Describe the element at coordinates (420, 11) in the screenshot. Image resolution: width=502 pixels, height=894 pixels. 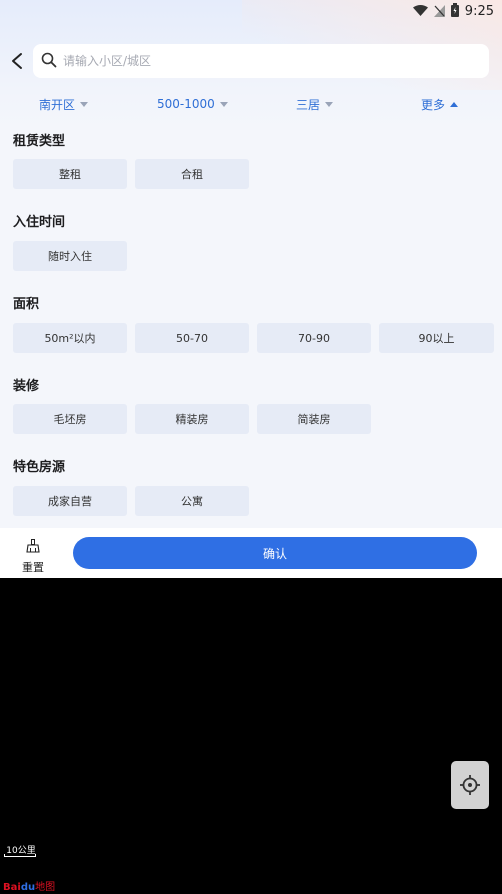
I see `wifi-icon` at that location.